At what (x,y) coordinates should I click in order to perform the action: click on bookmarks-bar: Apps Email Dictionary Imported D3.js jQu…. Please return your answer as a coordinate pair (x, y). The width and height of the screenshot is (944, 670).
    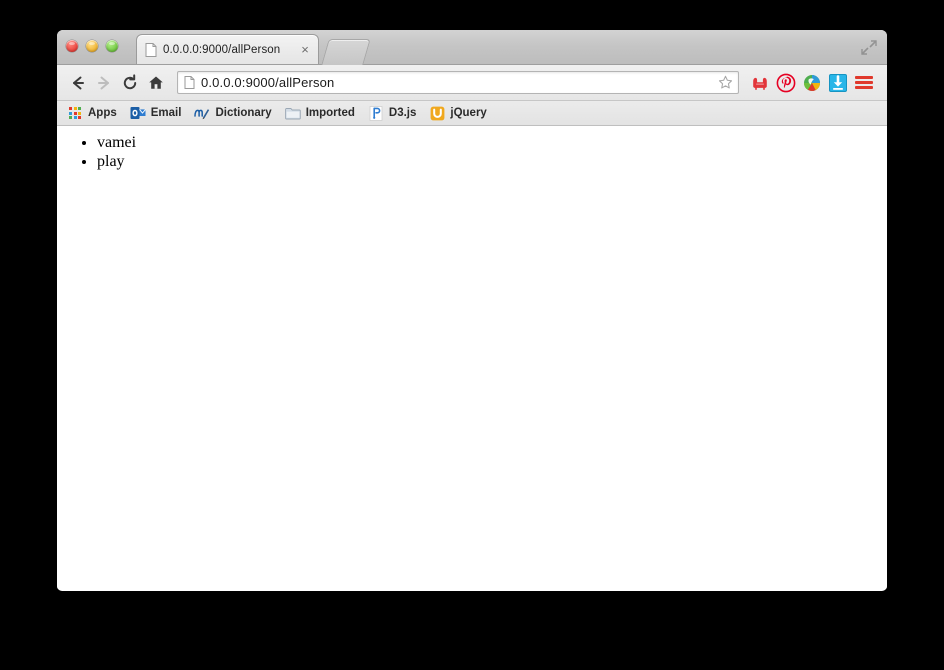
    Looking at the image, I should click on (472, 113).